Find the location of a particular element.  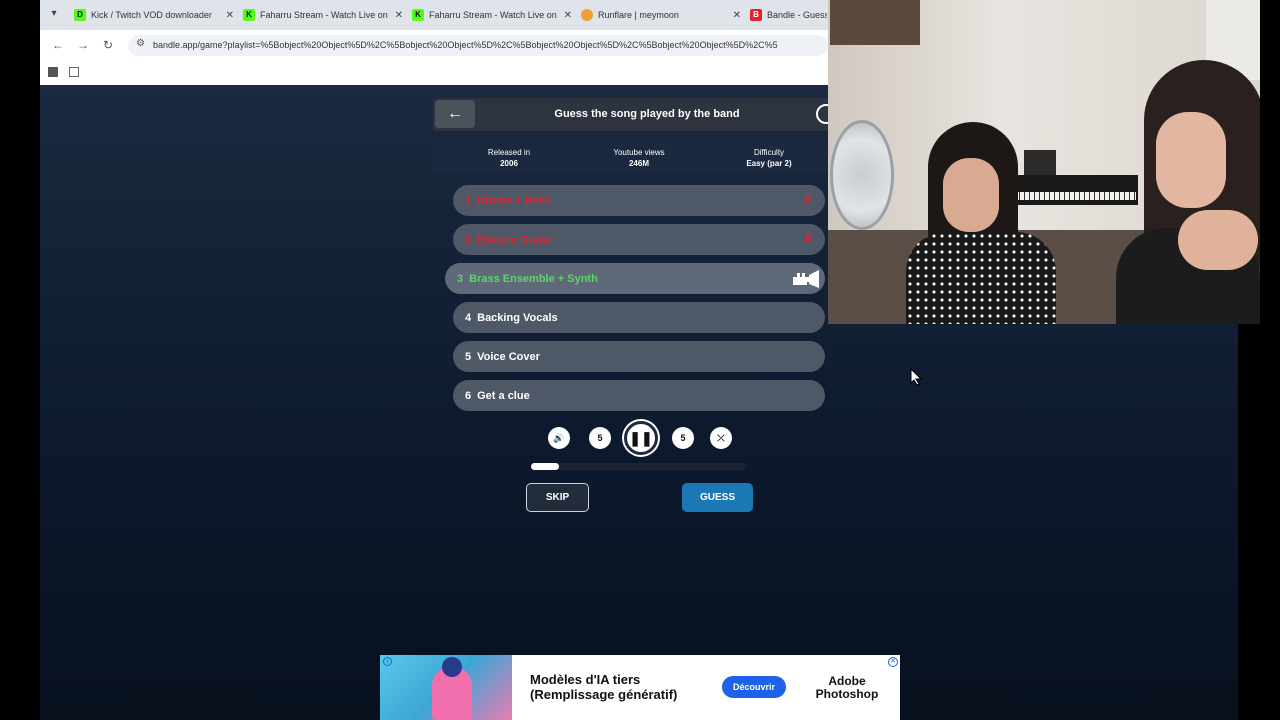

page-title: Guess the song played by the band is located at coordinates (647, 114).